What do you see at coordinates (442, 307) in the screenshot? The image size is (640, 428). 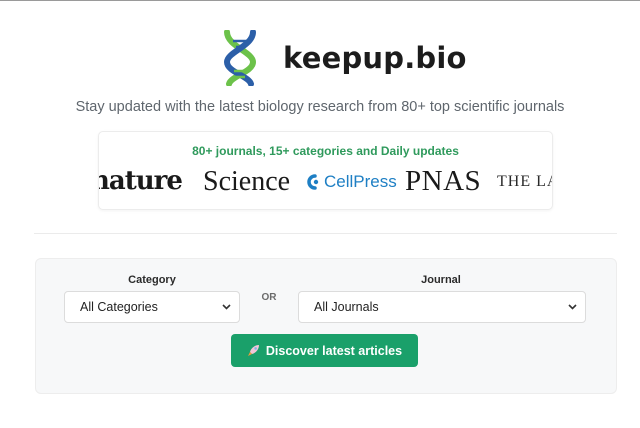 I see `journal-select: All Journals` at bounding box center [442, 307].